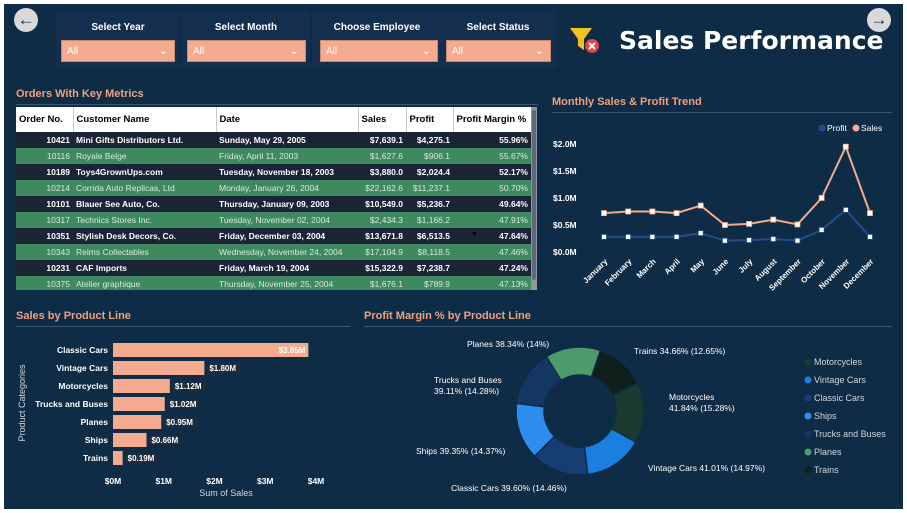 The height and width of the screenshot is (513, 907). Describe the element at coordinates (474, 234) in the screenshot. I see `sort-desc-icon: ▼` at that location.